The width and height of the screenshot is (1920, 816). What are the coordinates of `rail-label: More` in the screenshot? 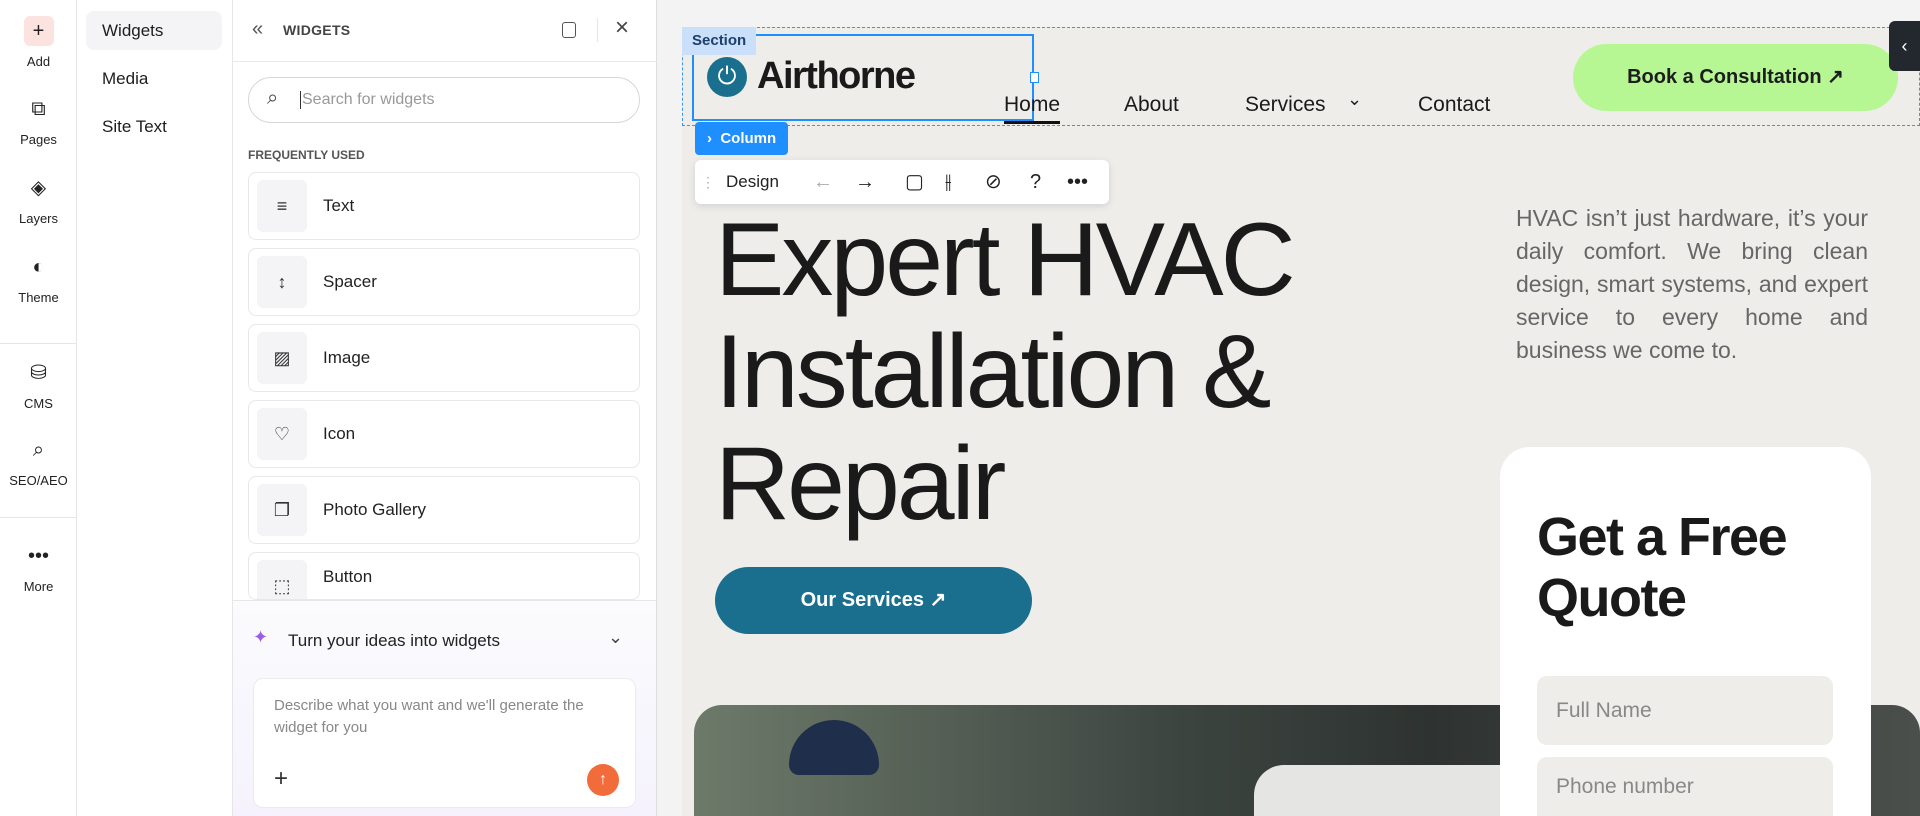 It's located at (38, 586).